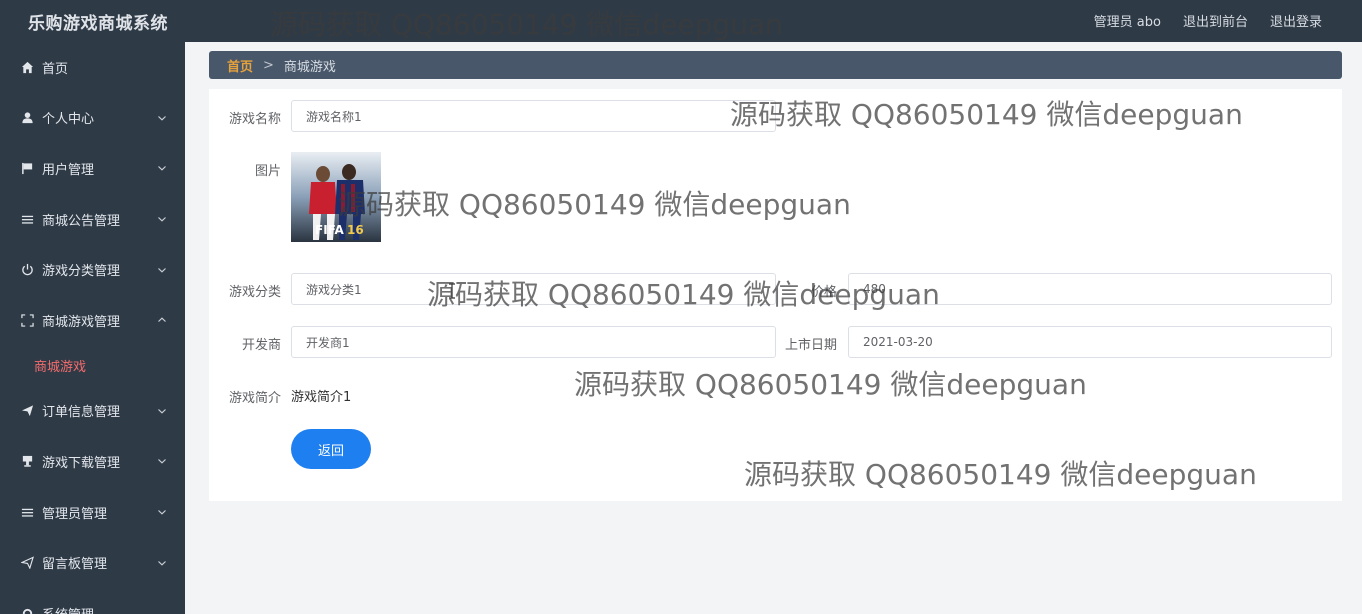 The height and width of the screenshot is (614, 1362). I want to click on download-icon, so click(27, 461).